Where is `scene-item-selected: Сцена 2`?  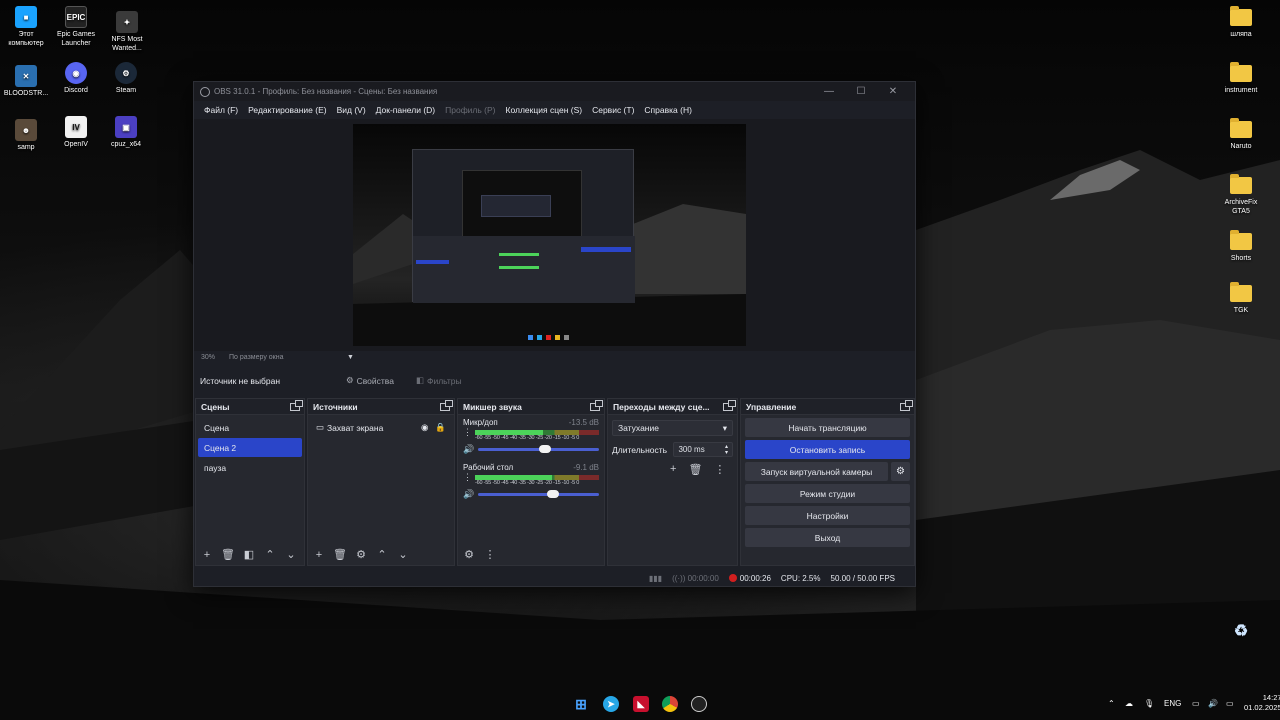 scene-item-selected: Сцена 2 is located at coordinates (250, 447).